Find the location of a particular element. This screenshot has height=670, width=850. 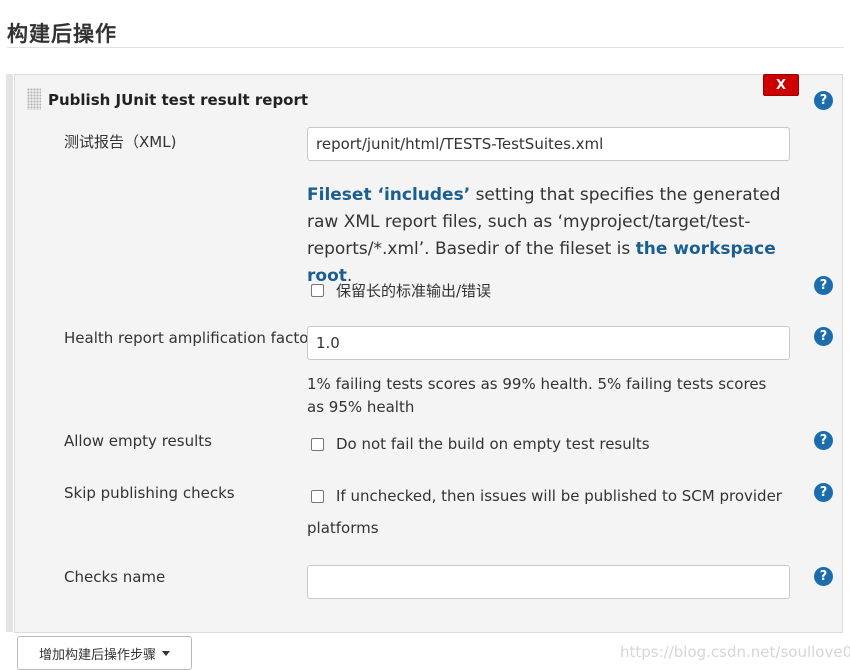

skip-checks-checkbox is located at coordinates (317, 496).